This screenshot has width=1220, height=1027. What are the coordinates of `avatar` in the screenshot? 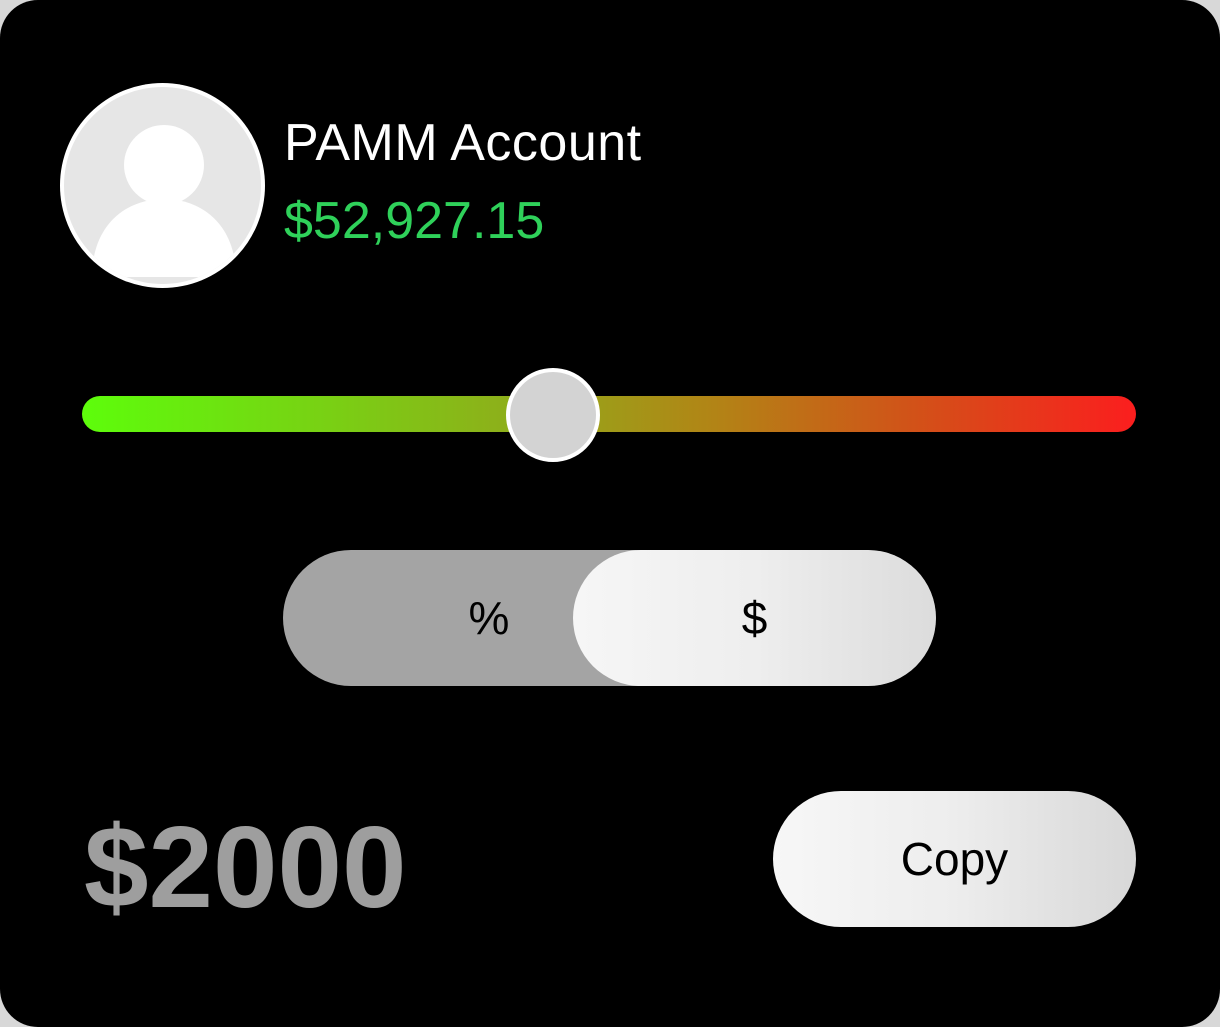 It's located at (162, 185).